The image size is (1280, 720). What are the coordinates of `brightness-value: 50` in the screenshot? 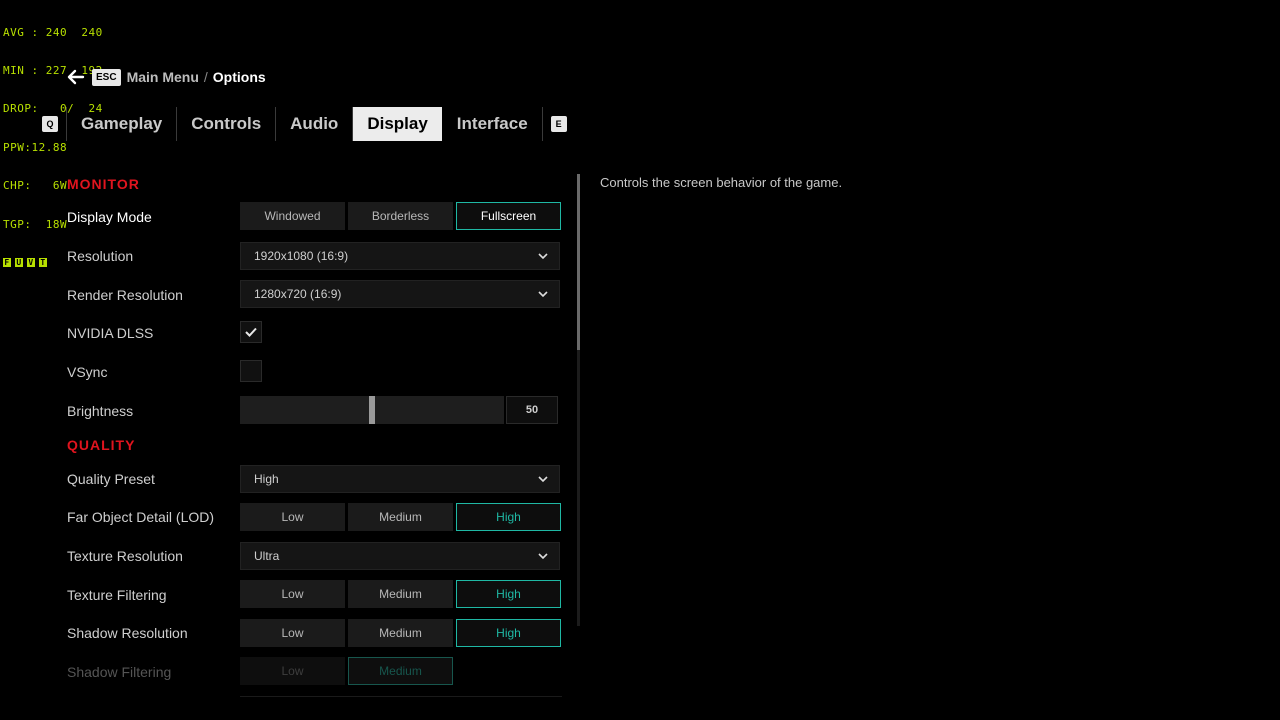 It's located at (532, 410).